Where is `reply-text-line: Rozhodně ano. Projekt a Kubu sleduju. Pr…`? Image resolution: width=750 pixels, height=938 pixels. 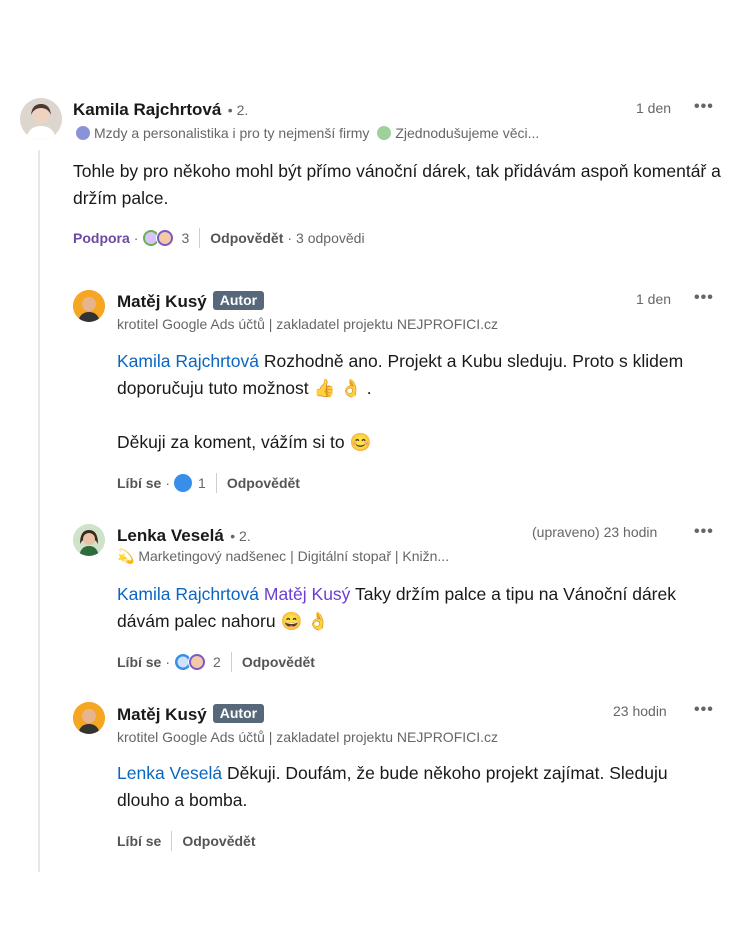
reply-text-line: Rozhodně ano. Projekt a Kubu sleduju. Pr… is located at coordinates (473, 361).